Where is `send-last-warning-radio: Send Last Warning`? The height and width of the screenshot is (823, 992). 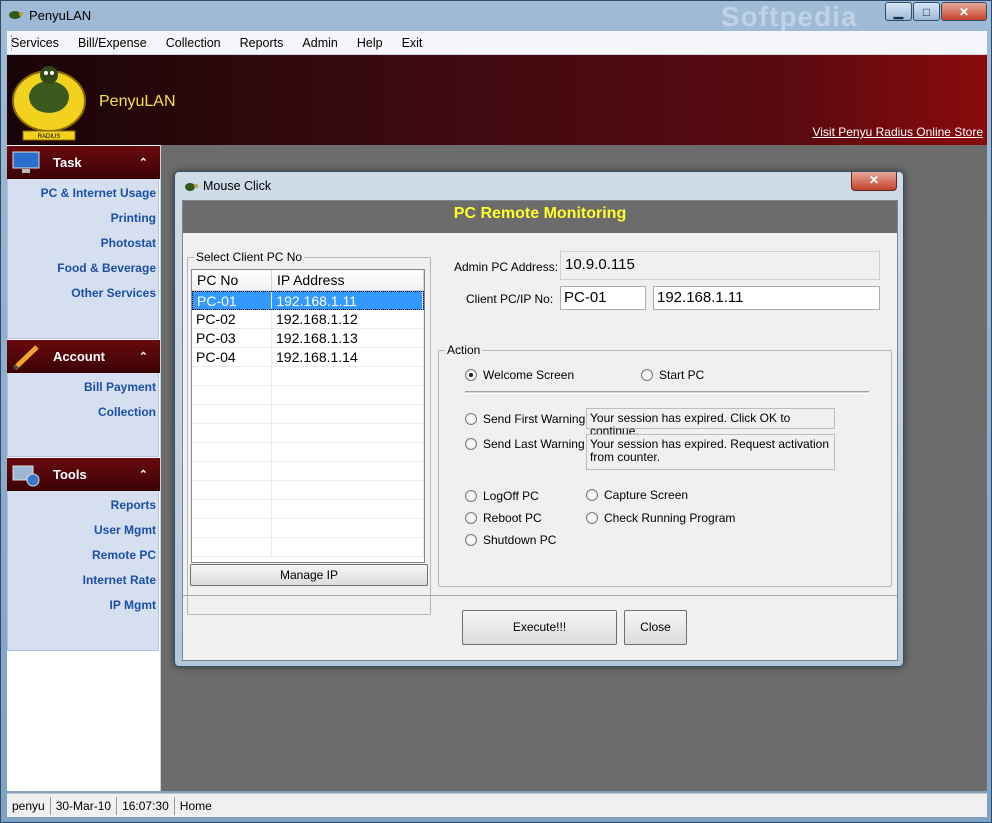
send-last-warning-radio: Send Last Warning is located at coordinates (525, 444).